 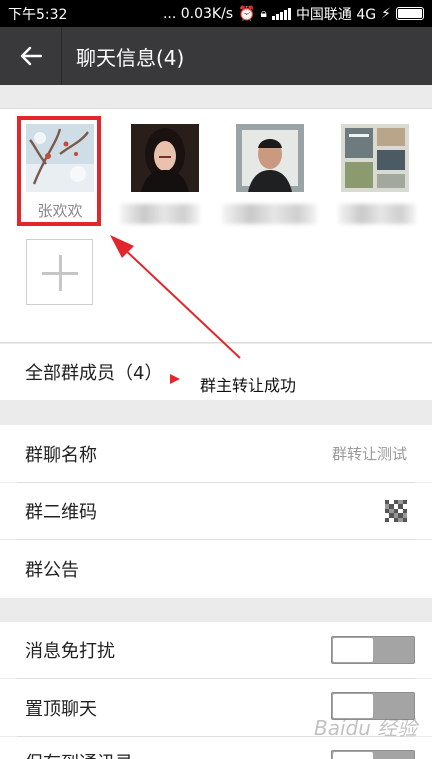 What do you see at coordinates (336, 14) in the screenshot?
I see `carrier-label: 中国联通 4G` at bounding box center [336, 14].